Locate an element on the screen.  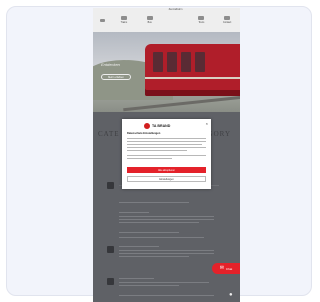
brand-name: TA BRAND is located at coordinates (161, 126).